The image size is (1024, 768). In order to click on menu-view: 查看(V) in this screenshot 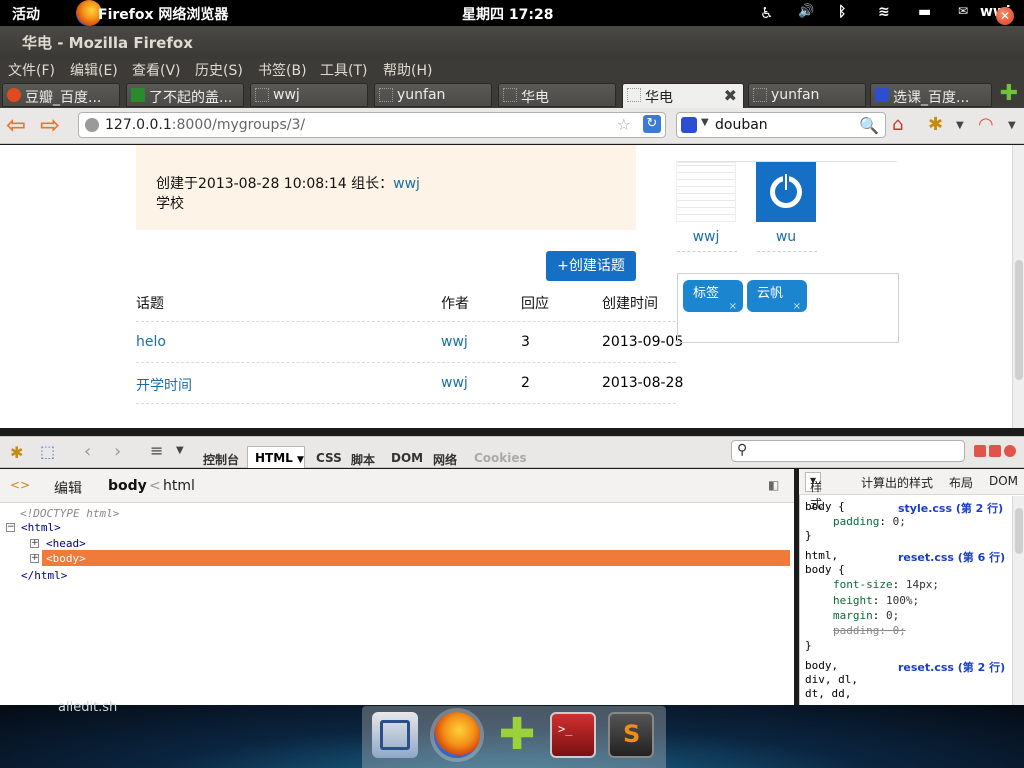, I will do `click(156, 70)`.